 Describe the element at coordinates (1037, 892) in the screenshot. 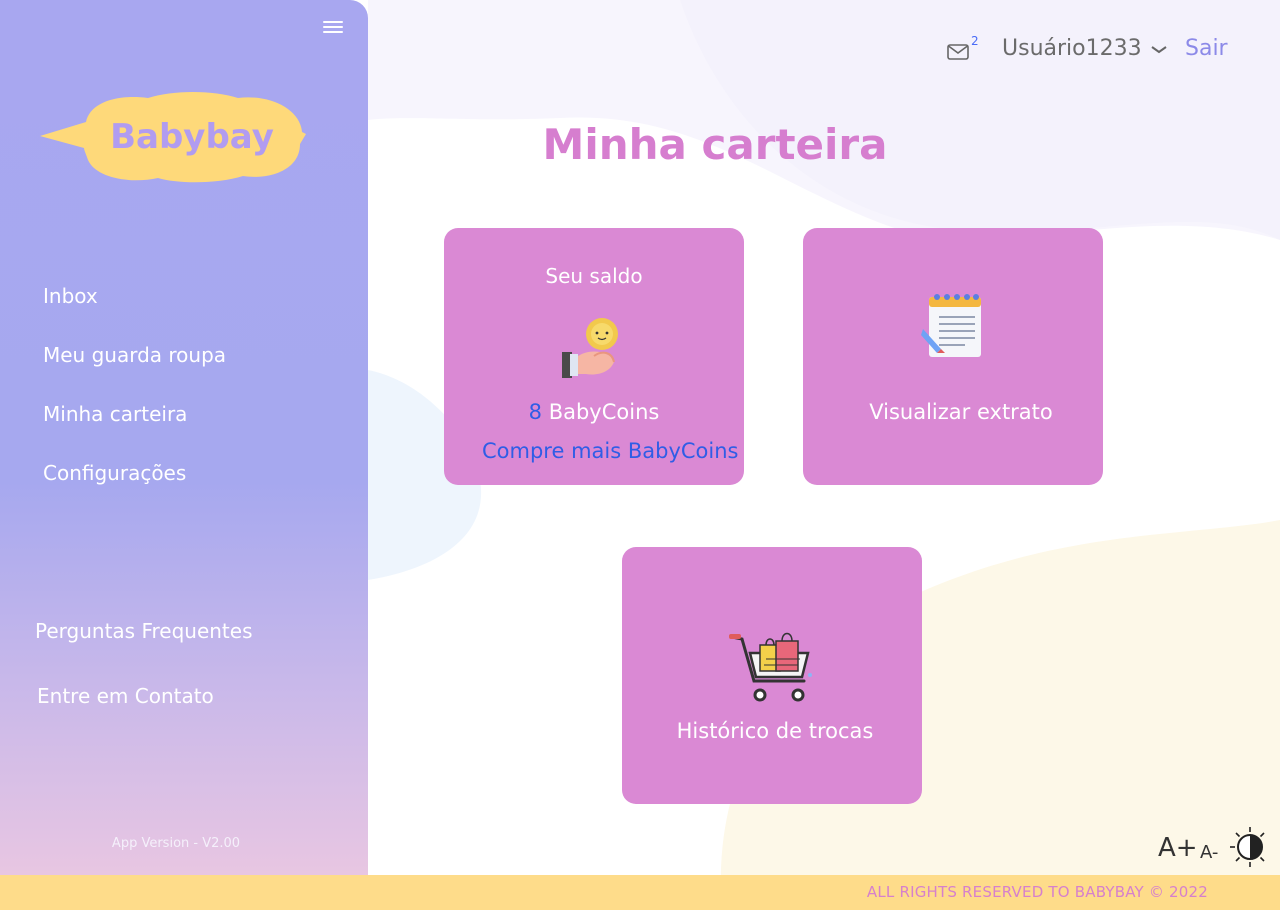

I see `copyright-text: ALL RIGHTS RESERVED TO BABYBAY © 2022` at that location.